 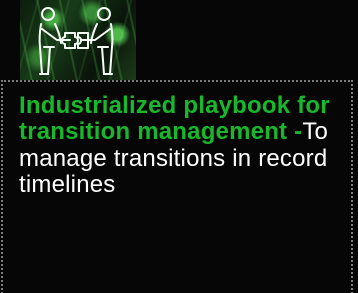 I want to click on people-puzzle-illustration, so click(x=76, y=41).